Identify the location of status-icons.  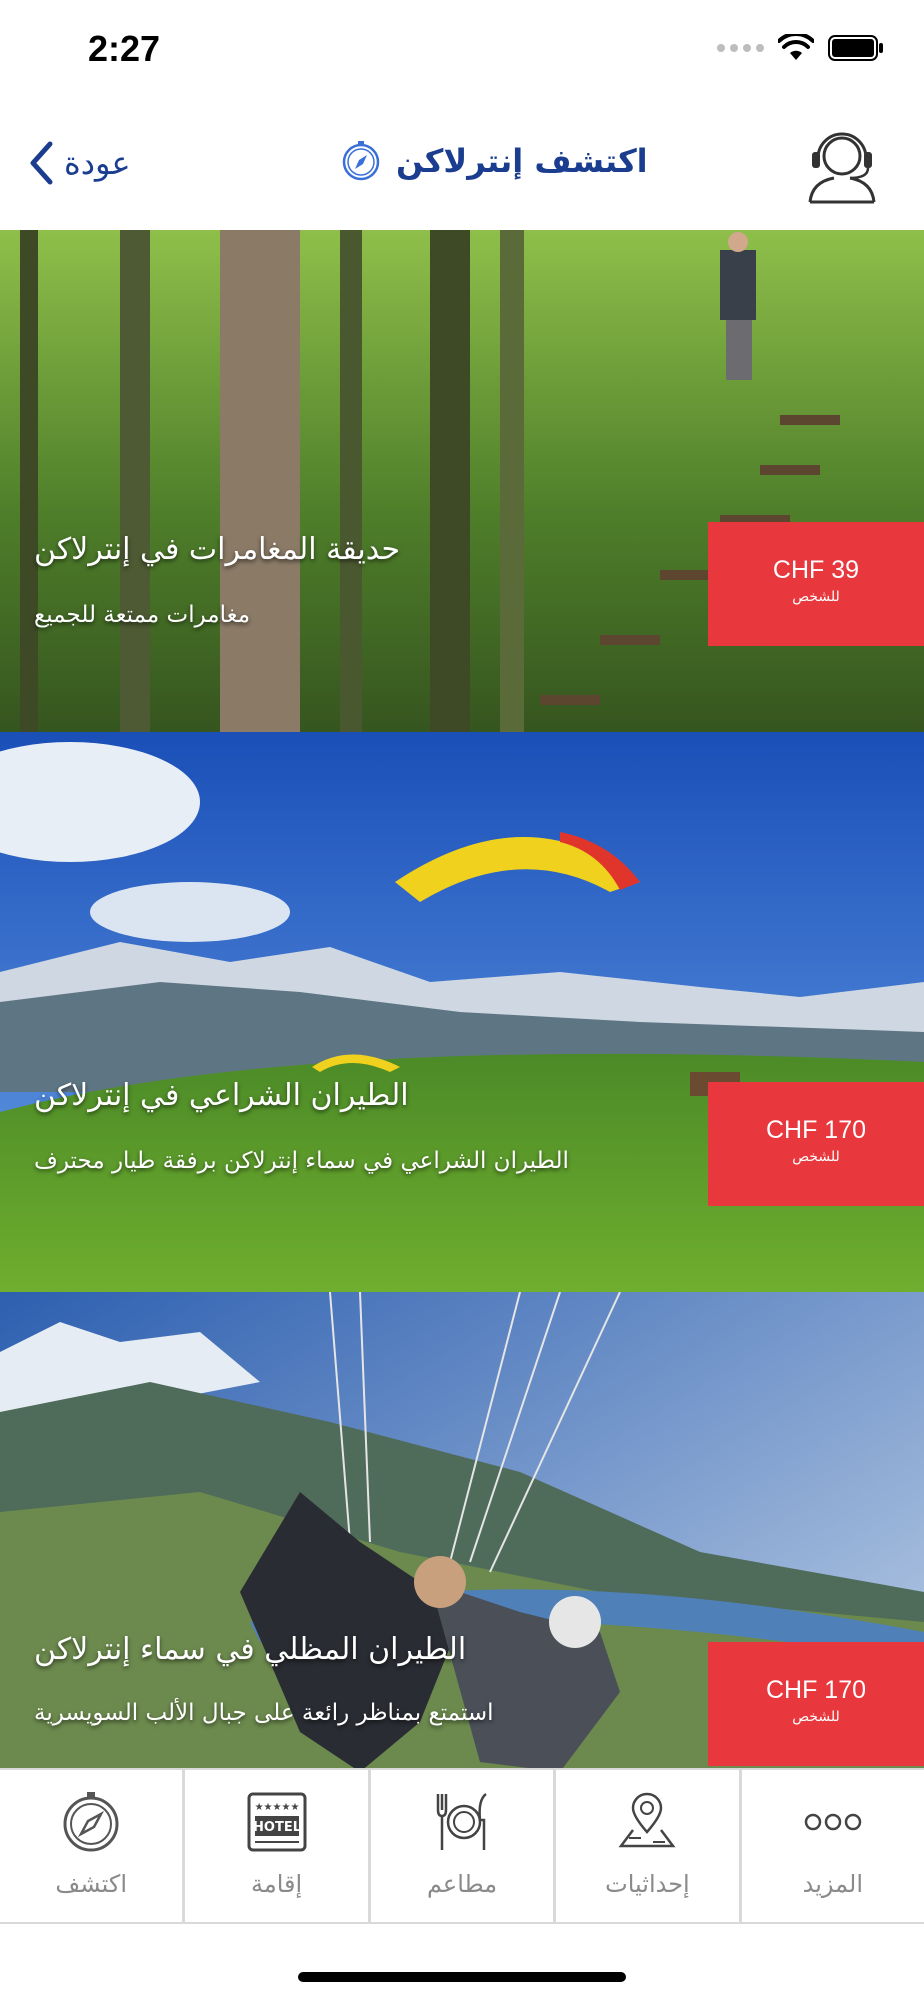
(800, 48).